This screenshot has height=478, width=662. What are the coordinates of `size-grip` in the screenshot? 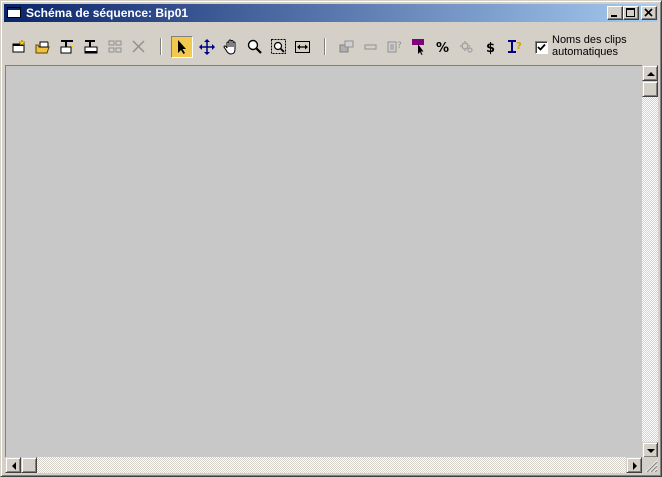 It's located at (650, 465).